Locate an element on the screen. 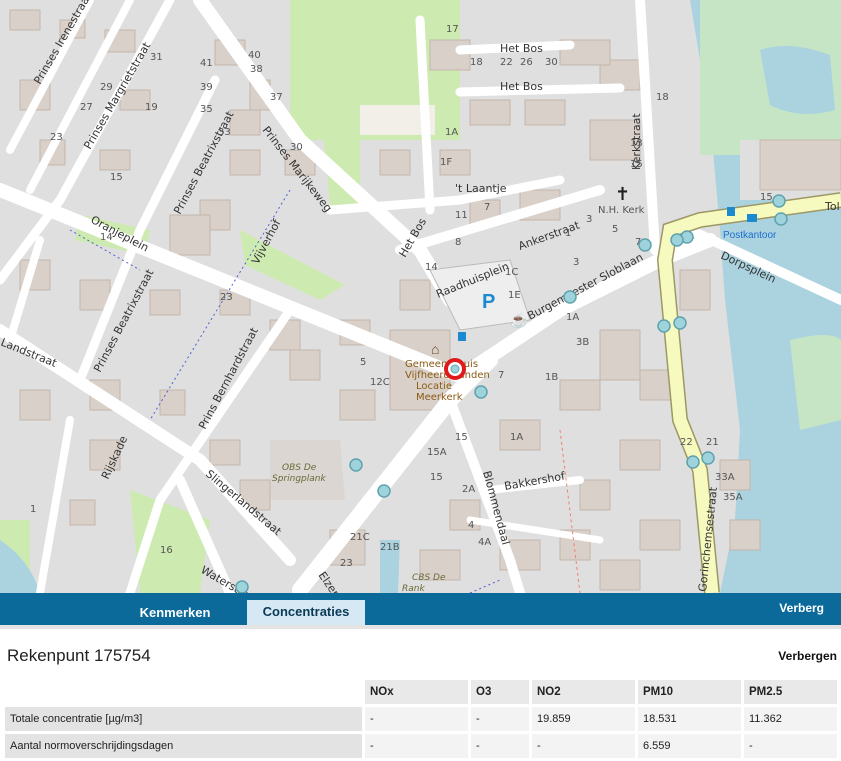  hide-panel-button: Verberg is located at coordinates (801, 608).